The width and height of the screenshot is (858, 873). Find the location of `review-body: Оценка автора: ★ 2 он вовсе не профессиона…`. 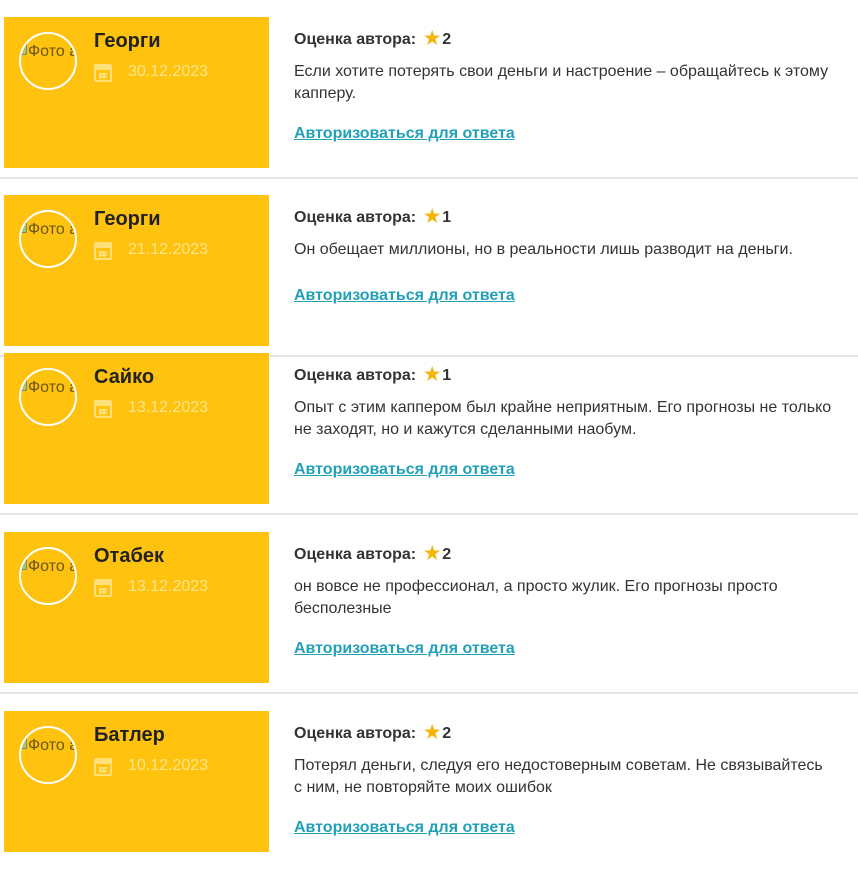

review-body: Оценка автора: ★ 2 он вовсе не профессиона… is located at coordinates (564, 581).